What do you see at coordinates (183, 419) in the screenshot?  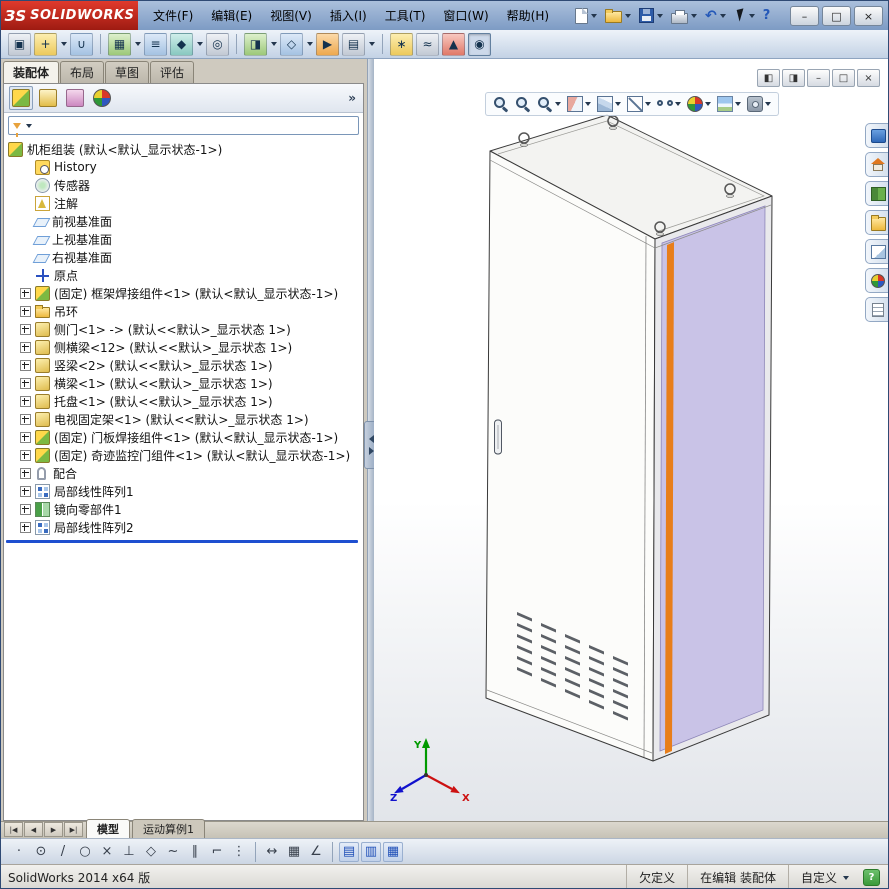 I see `tree-item: 电视固定架<1> (默认<<默认>_显示状态 1>)` at bounding box center [183, 419].